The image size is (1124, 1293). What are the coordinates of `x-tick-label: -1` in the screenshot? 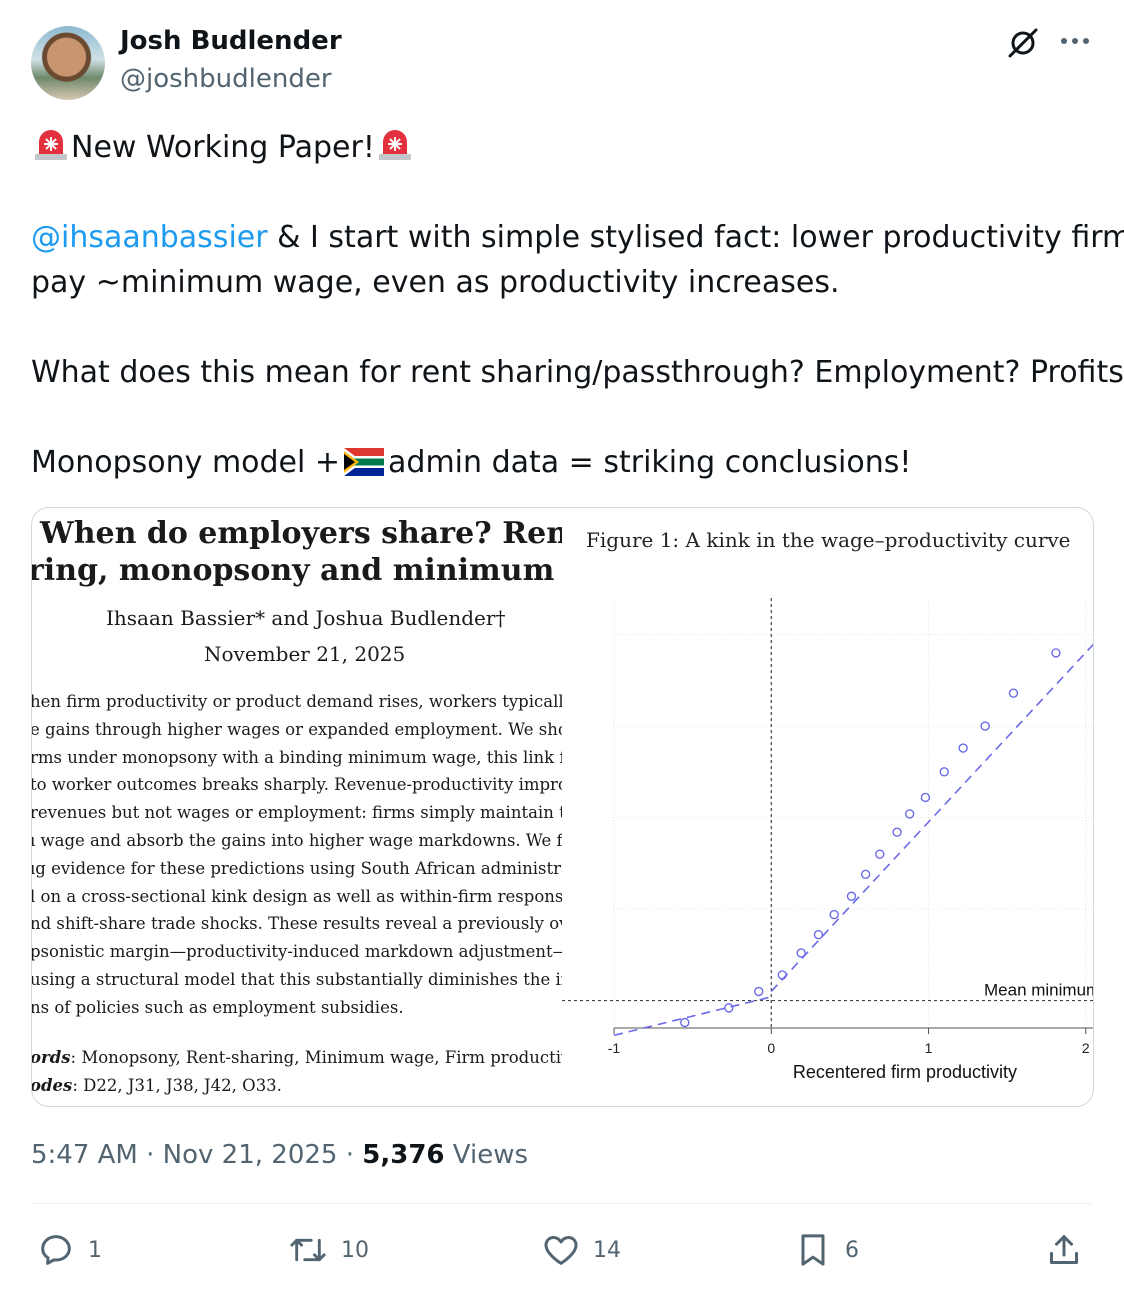 It's located at (614, 1048).